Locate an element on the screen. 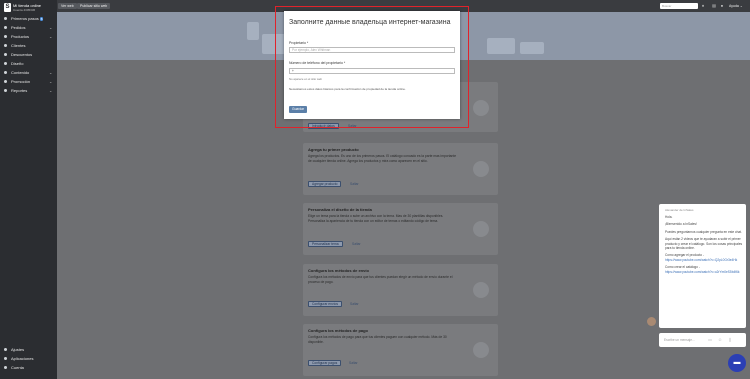  sidebar-item-apps: Aplicaciones is located at coordinates (28, 358).